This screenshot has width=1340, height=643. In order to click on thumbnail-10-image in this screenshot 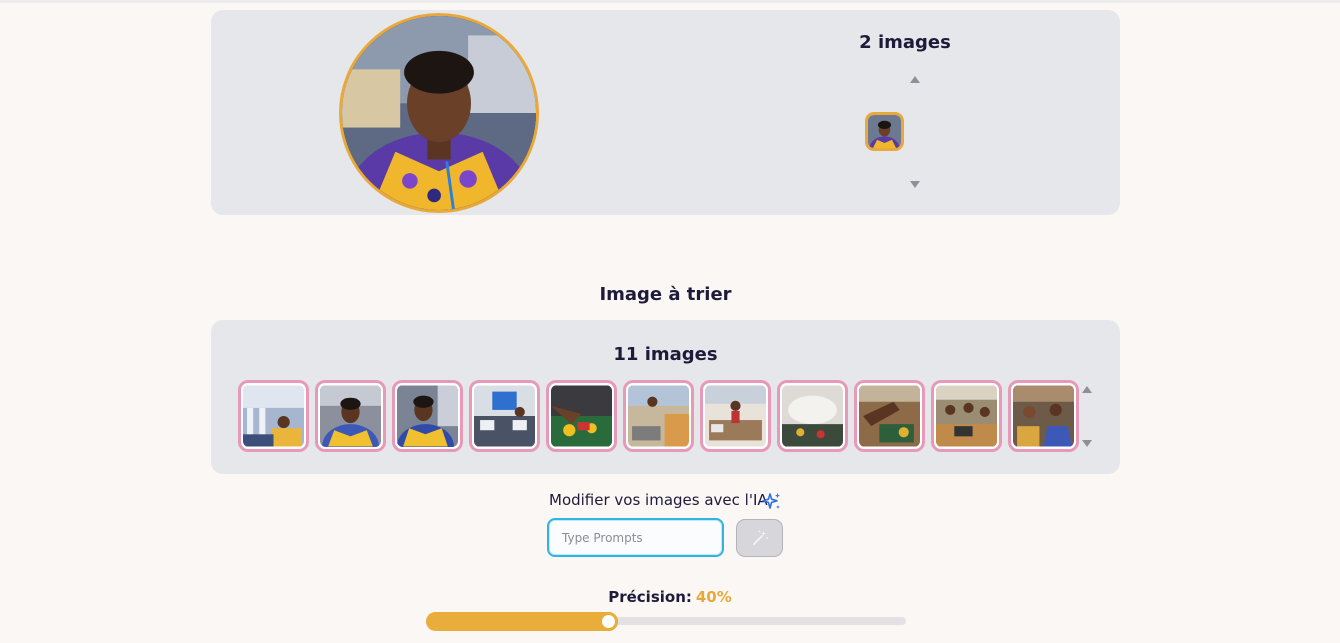, I will do `click(966, 416)`.